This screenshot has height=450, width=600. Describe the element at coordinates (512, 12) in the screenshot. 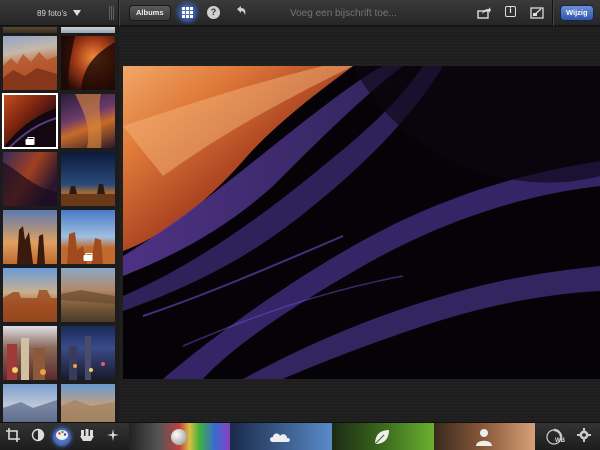

I see `info-icon: i` at that location.